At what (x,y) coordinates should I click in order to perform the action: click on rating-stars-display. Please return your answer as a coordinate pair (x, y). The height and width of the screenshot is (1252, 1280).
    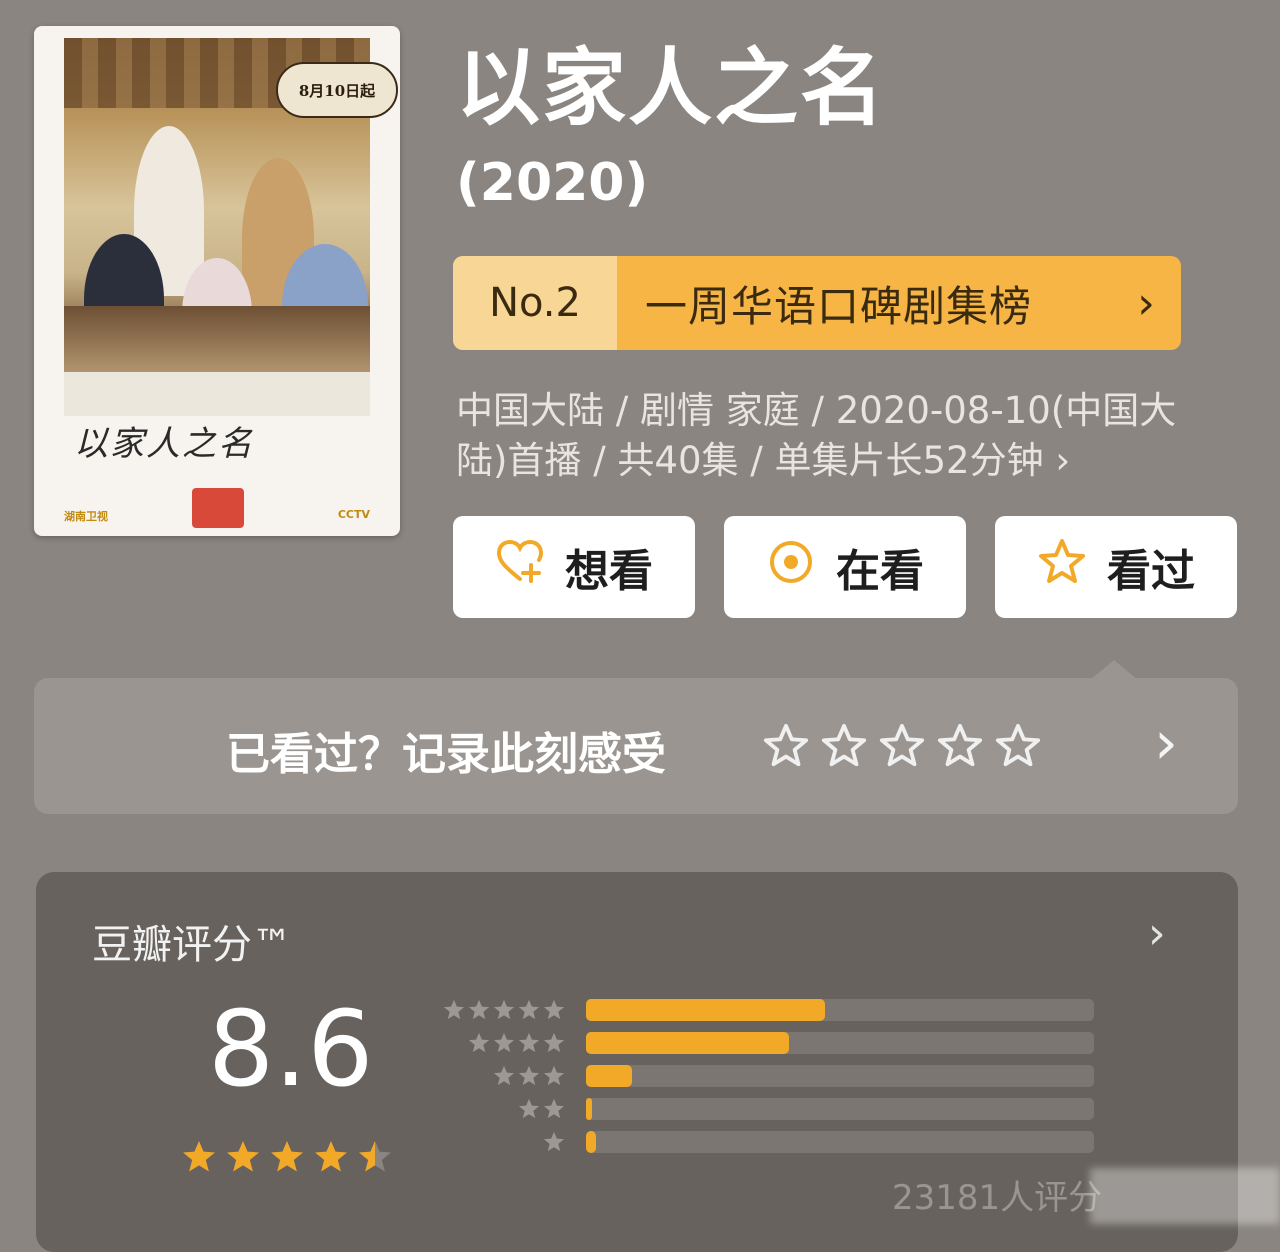
    Looking at the image, I should click on (287, 1157).